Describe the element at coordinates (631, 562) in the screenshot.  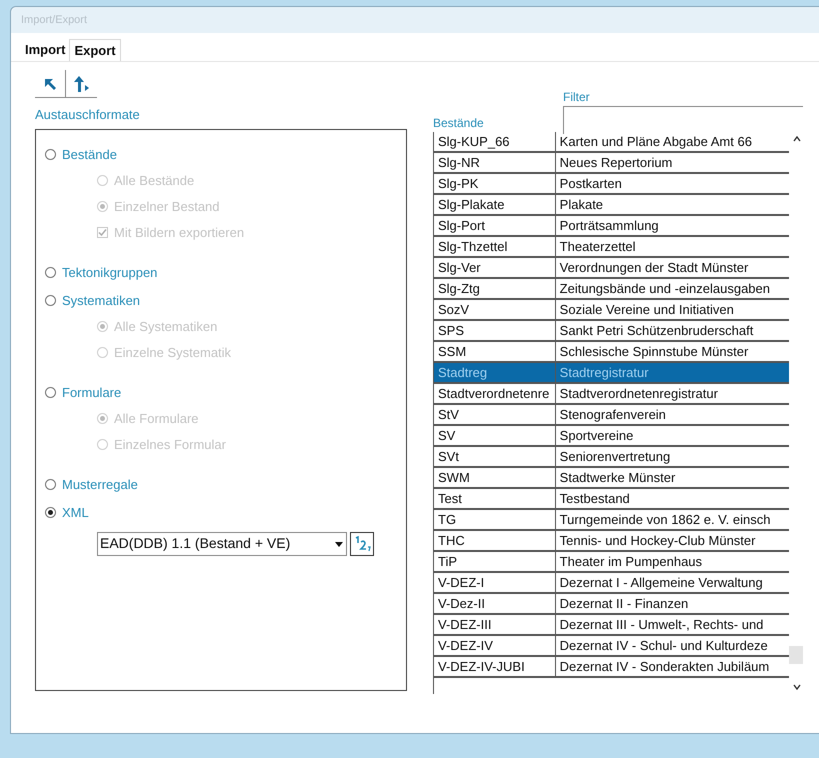
I see `table-cell-text: Theater im Pumpenhaus` at that location.